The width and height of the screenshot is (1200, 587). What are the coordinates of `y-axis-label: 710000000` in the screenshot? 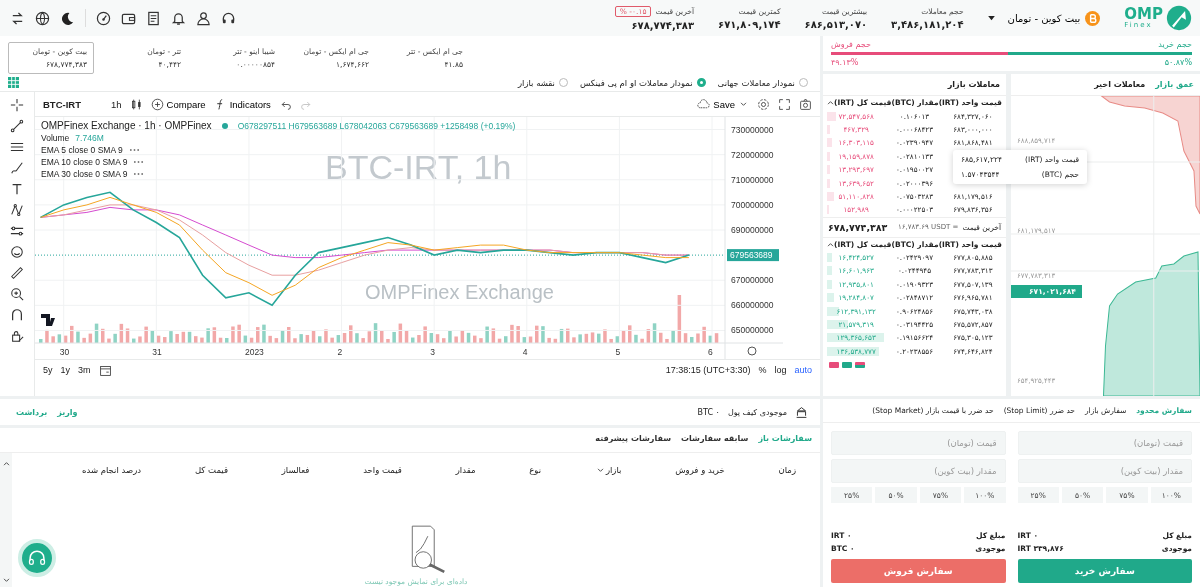 It's located at (752, 179).